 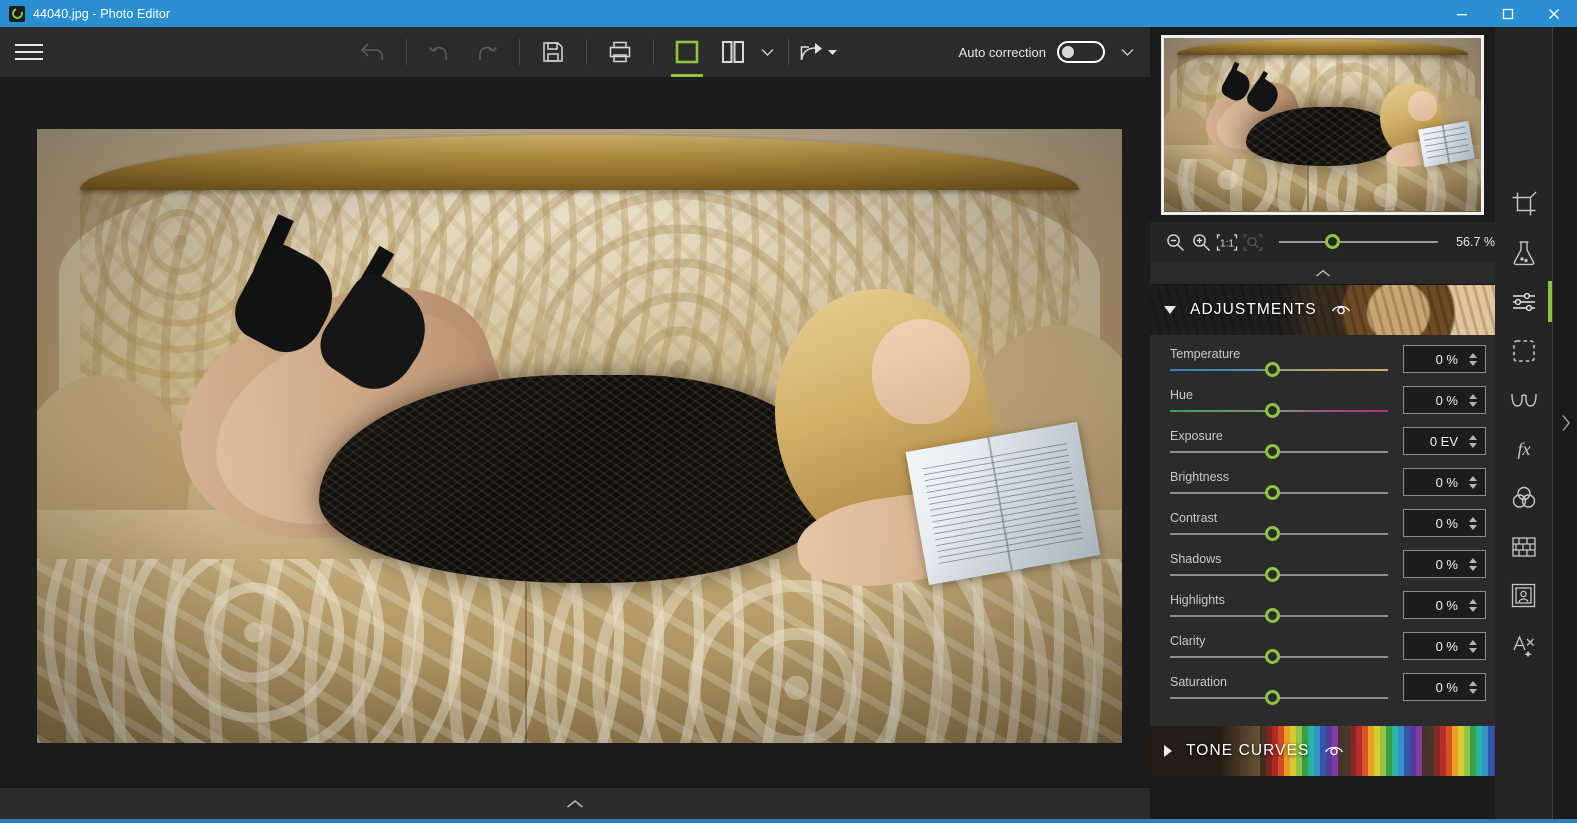 I want to click on navigator-collapse-button, so click(x=1322, y=273).